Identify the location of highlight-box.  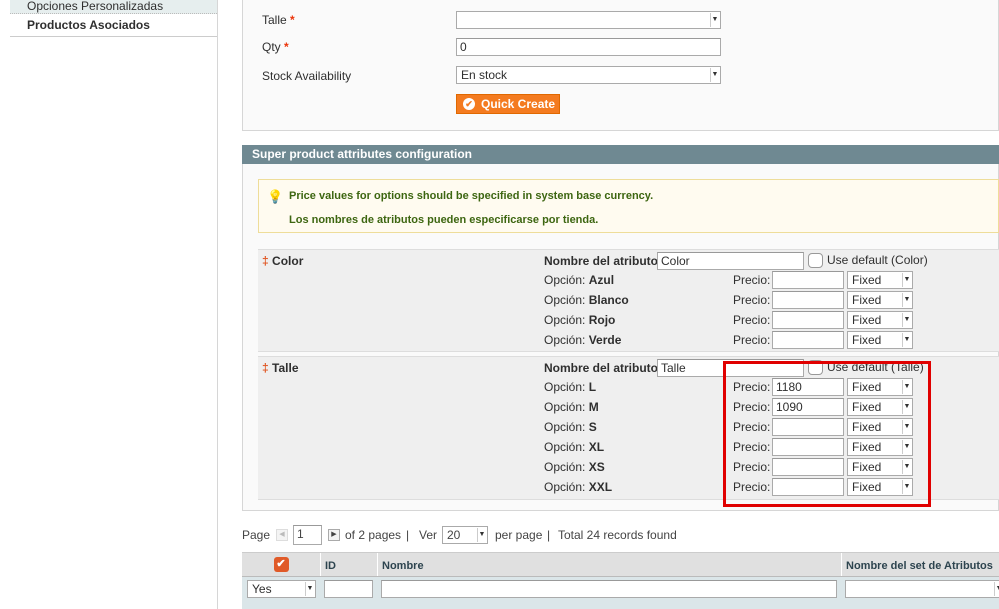
(827, 434).